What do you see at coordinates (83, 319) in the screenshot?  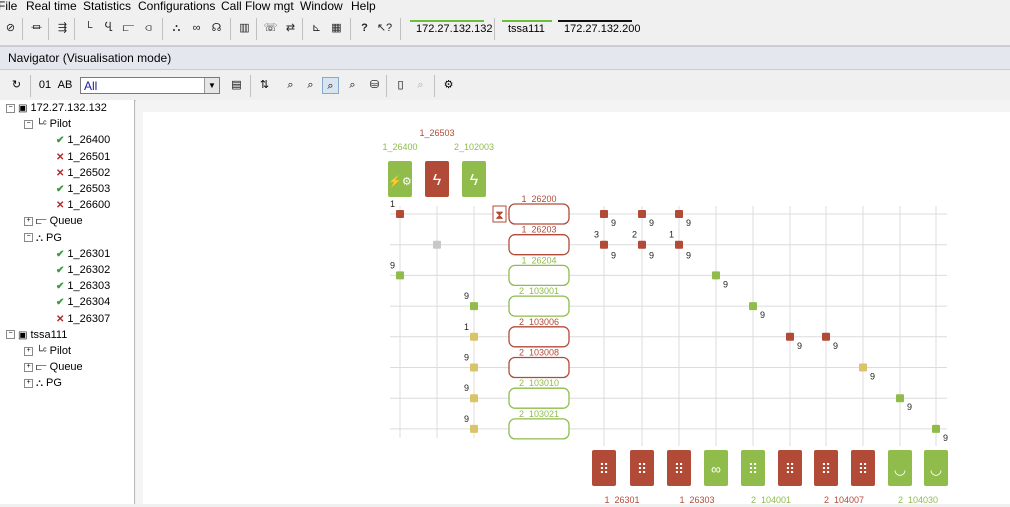 I see `tree-item: ✕ 1_26307` at bounding box center [83, 319].